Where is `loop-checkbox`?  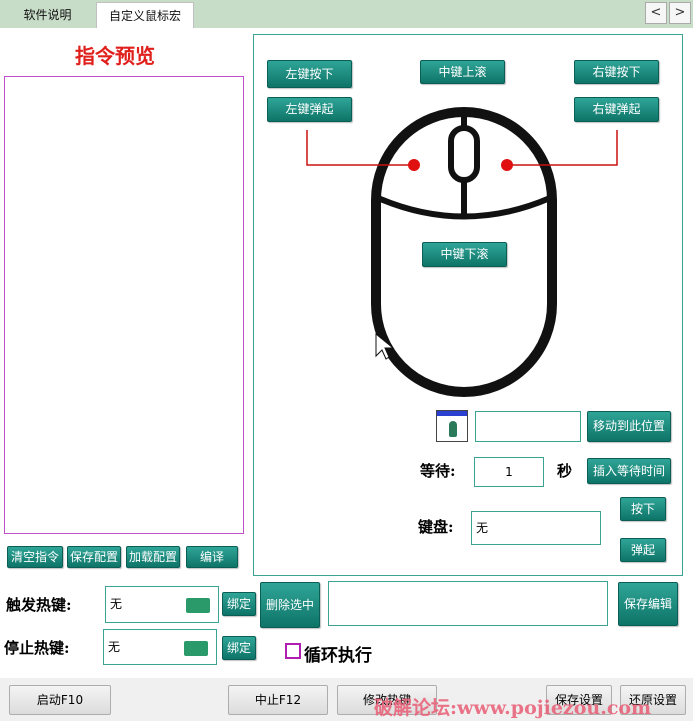 loop-checkbox is located at coordinates (293, 651).